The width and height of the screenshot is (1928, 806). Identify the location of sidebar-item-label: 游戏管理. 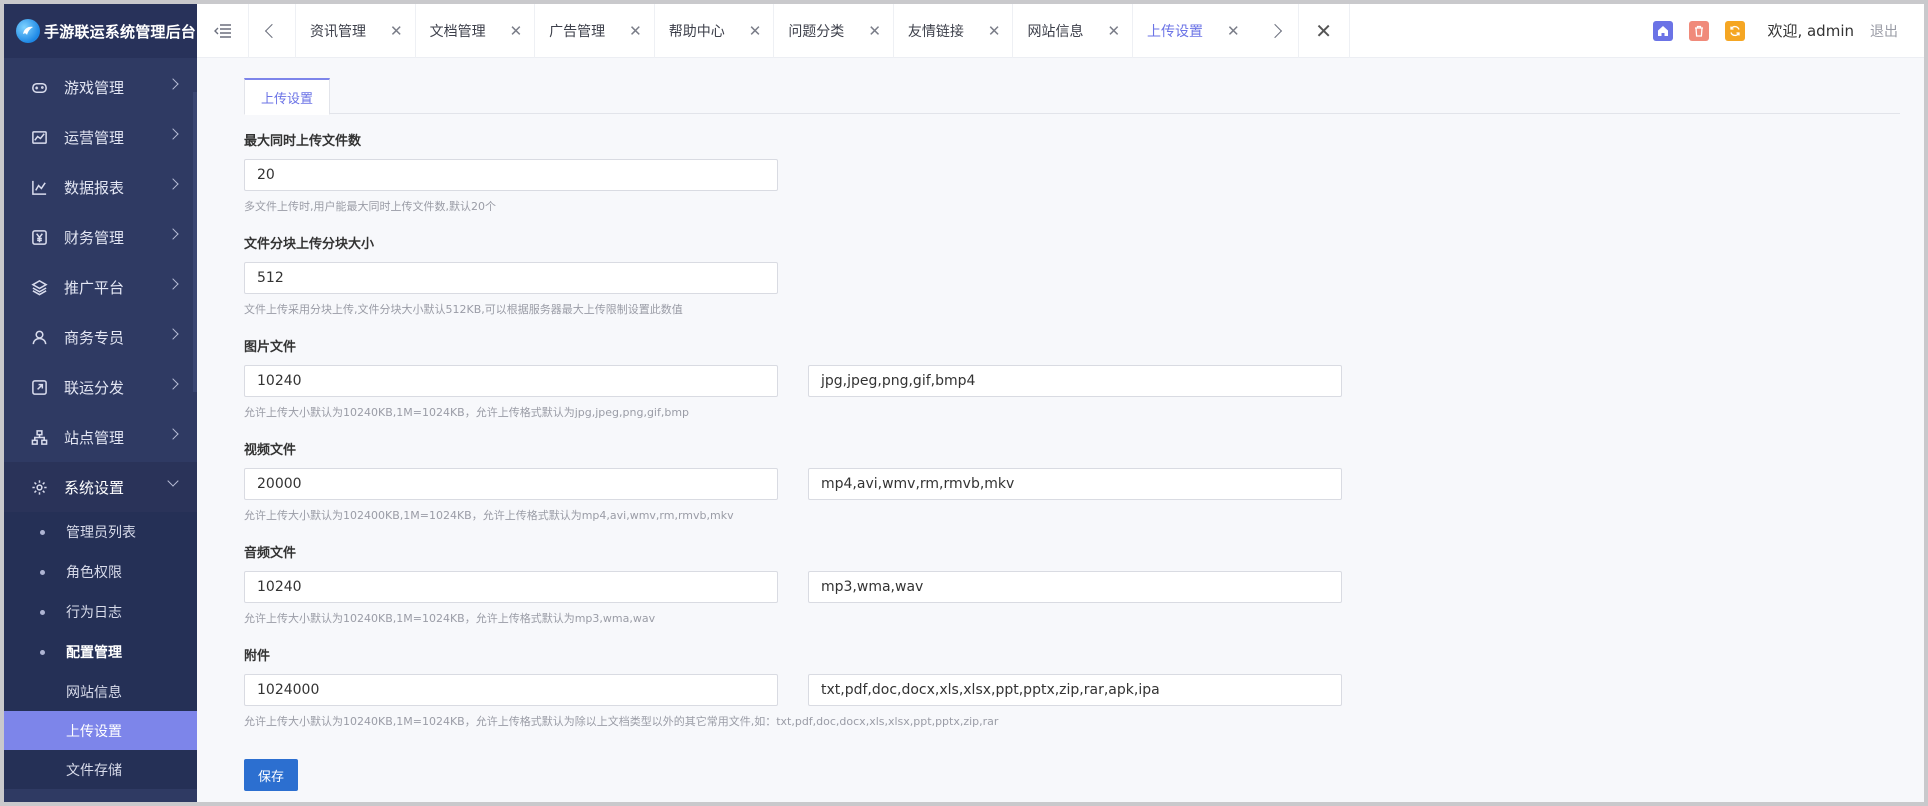
(94, 87).